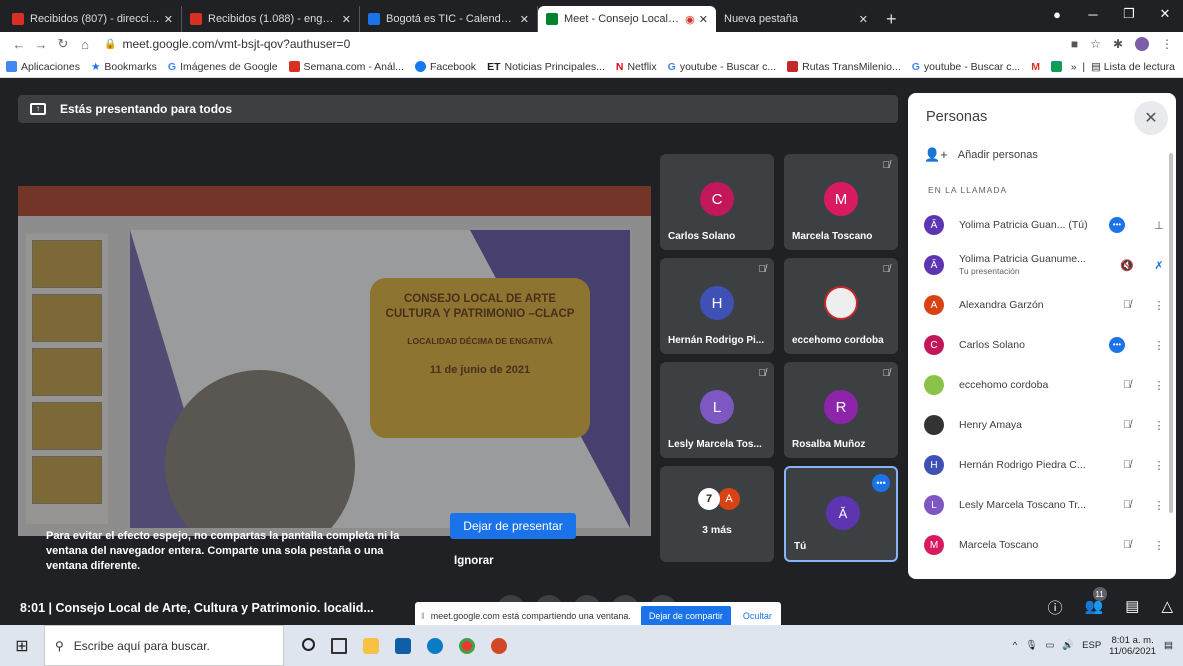 The height and width of the screenshot is (666, 1183). What do you see at coordinates (467, 645) in the screenshot?
I see `chrome-icon` at bounding box center [467, 645].